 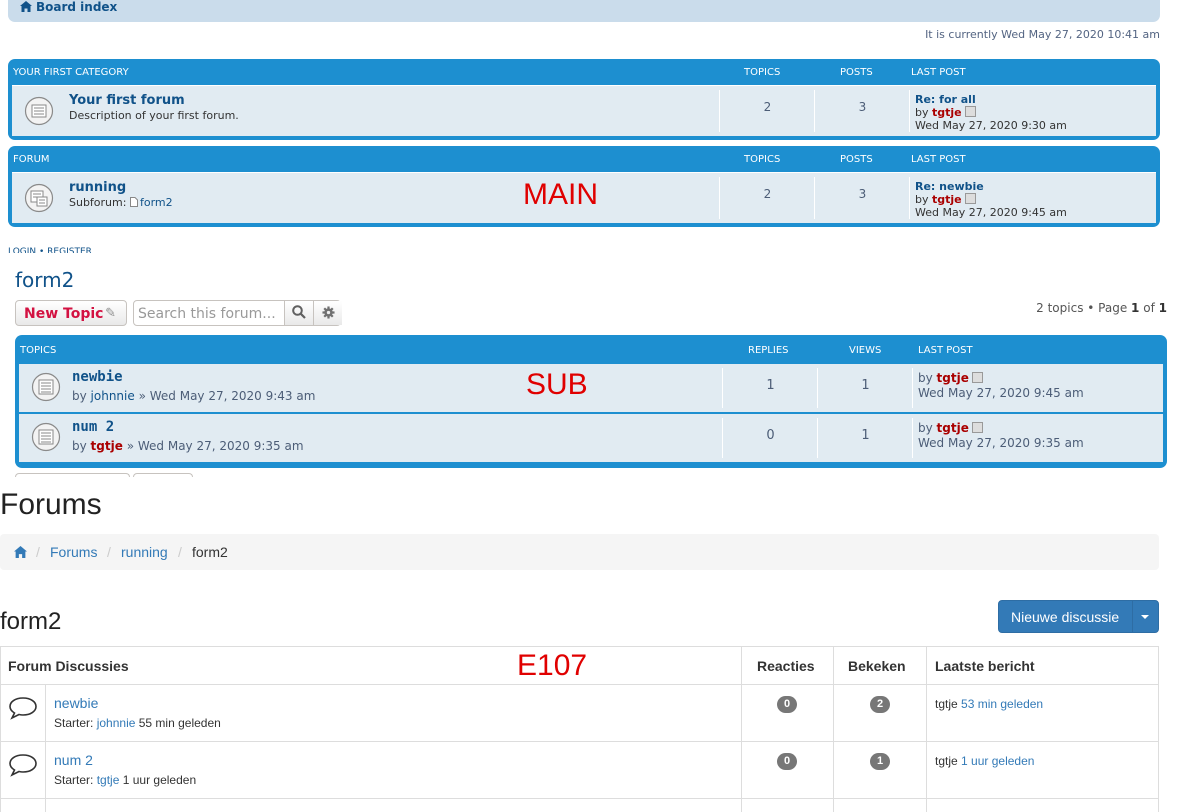 What do you see at coordinates (1145, 617) in the screenshot?
I see `caret-down-icon` at bounding box center [1145, 617].